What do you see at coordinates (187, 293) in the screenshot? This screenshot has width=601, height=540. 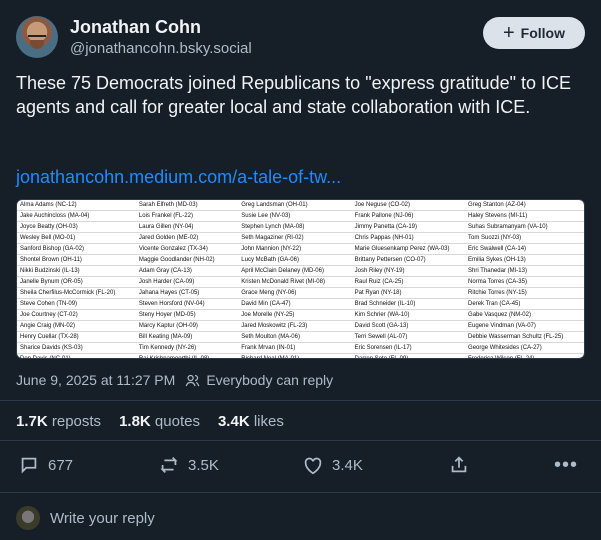 I see `table-cell: Jahana Hayes (CT-05)` at bounding box center [187, 293].